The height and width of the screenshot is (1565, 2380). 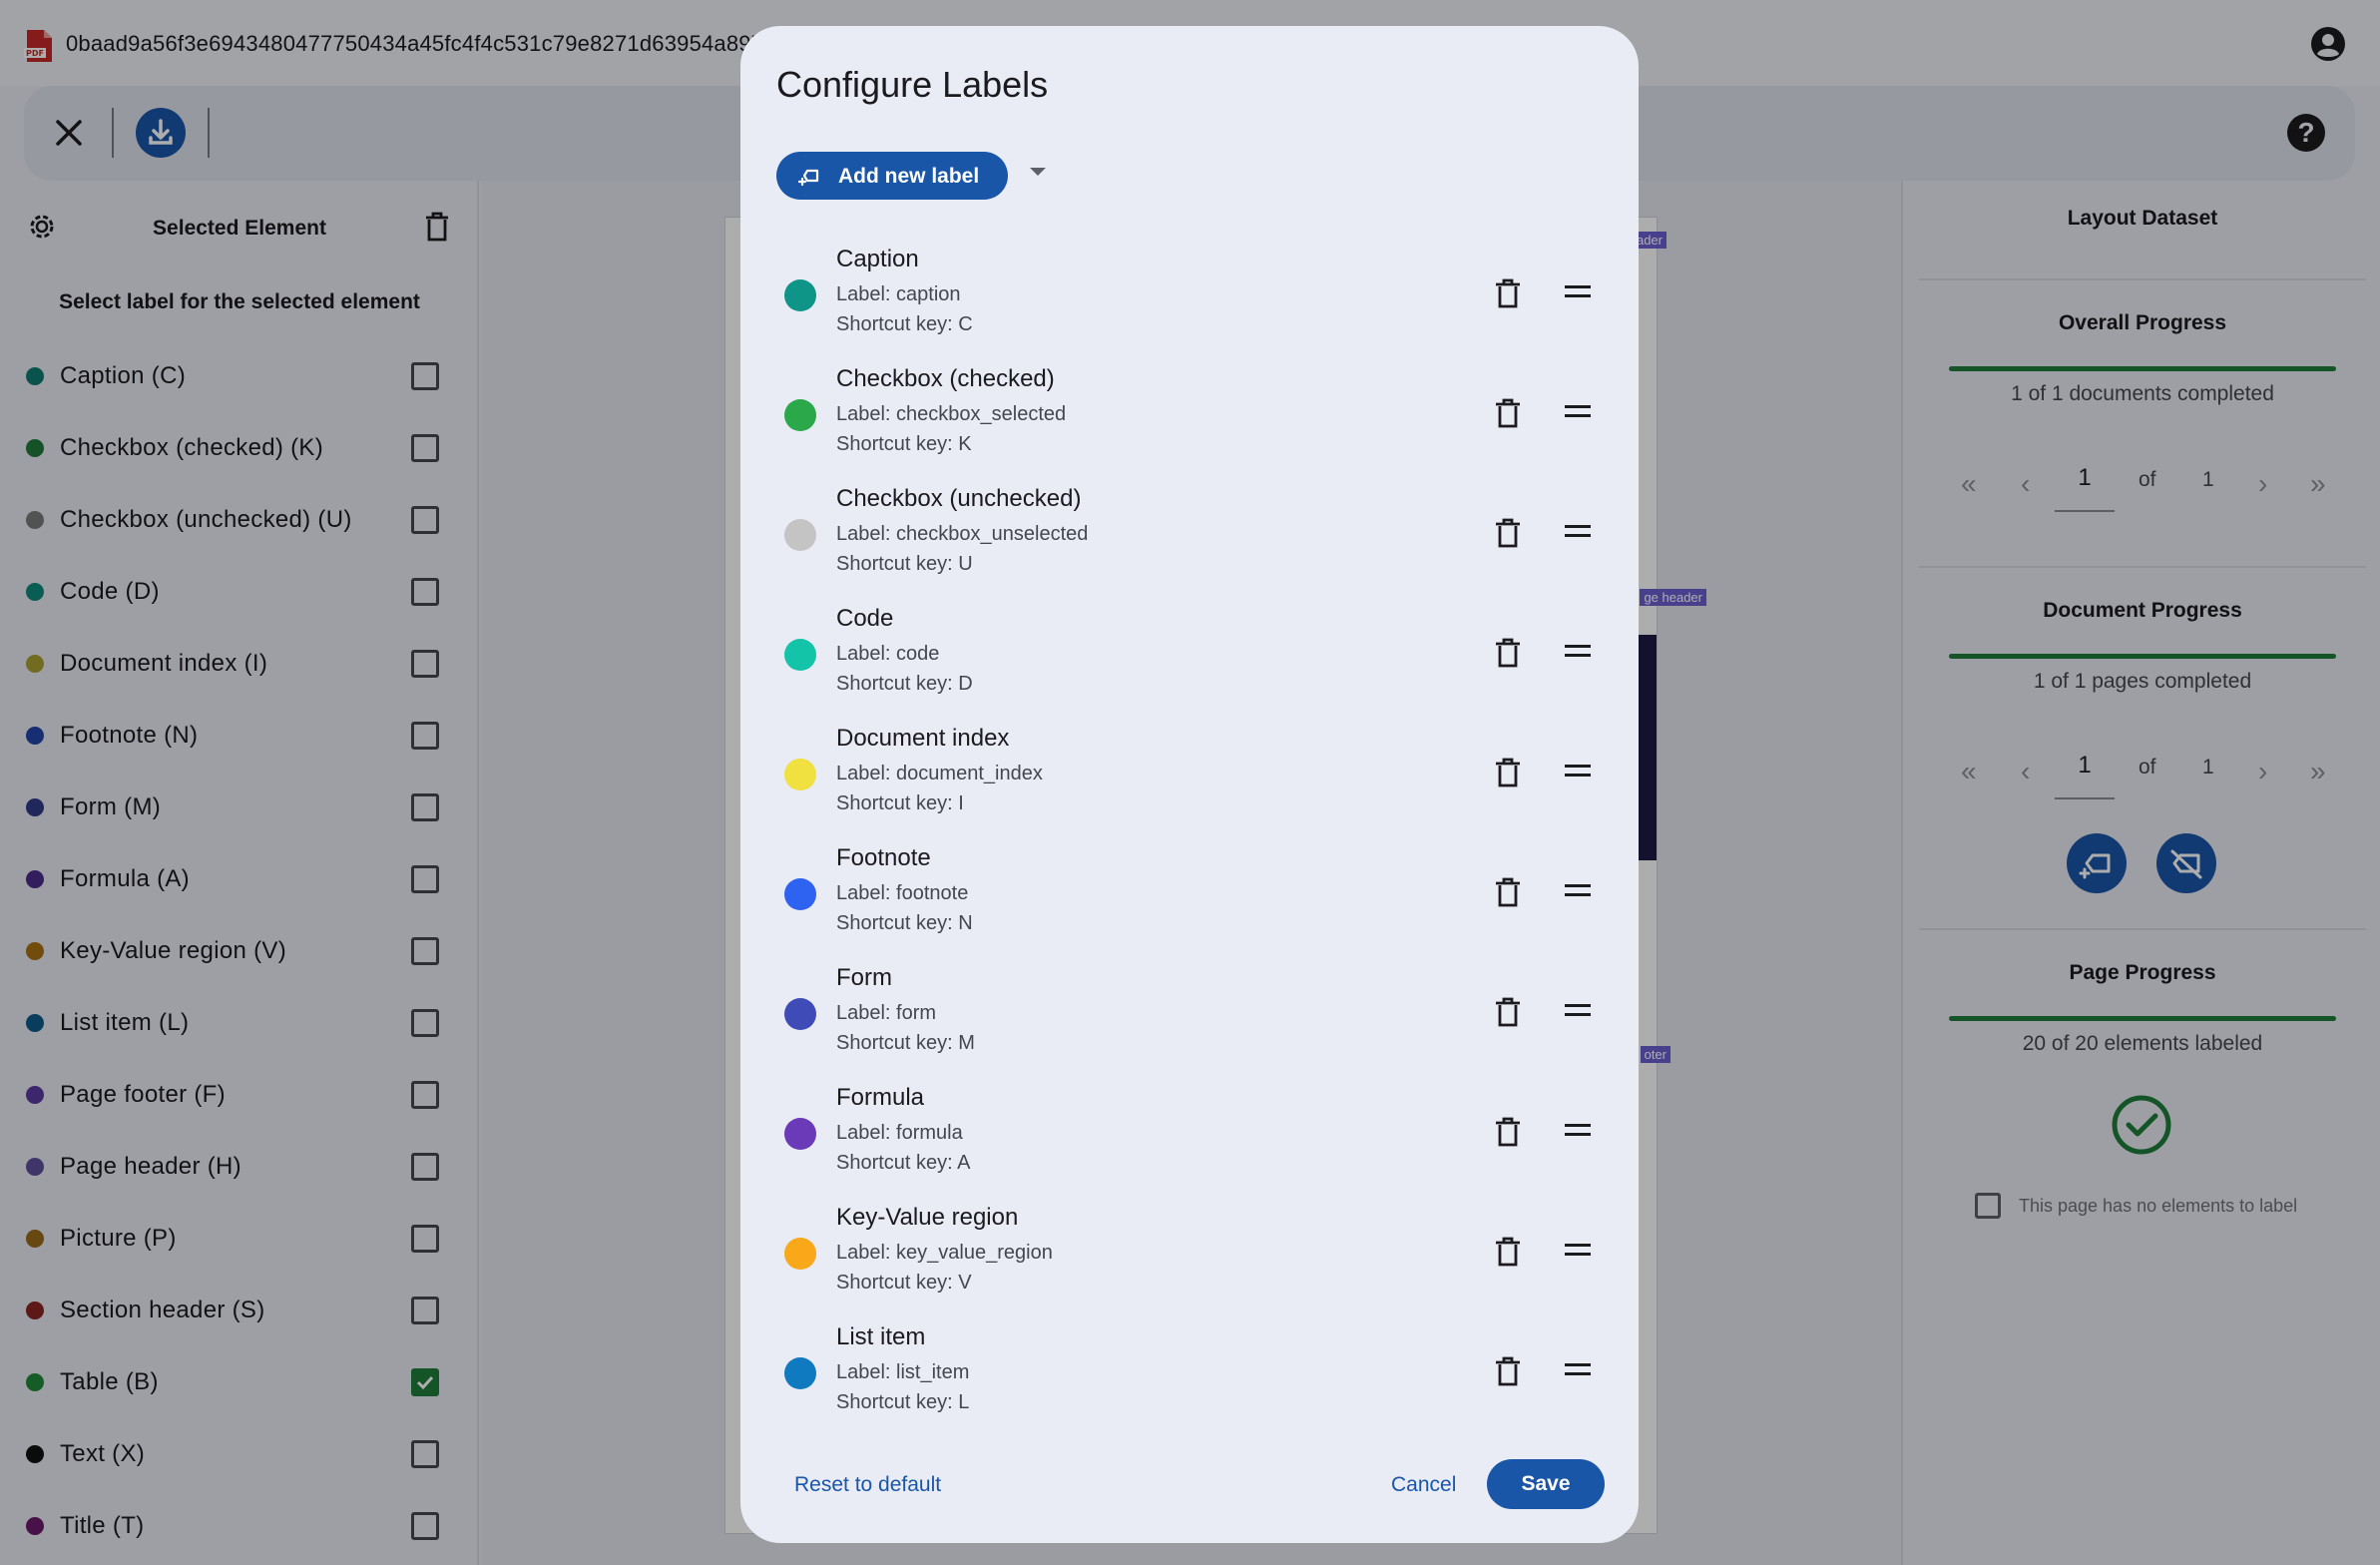 I want to click on label-identifier: Label: list_item, so click(x=903, y=1372).